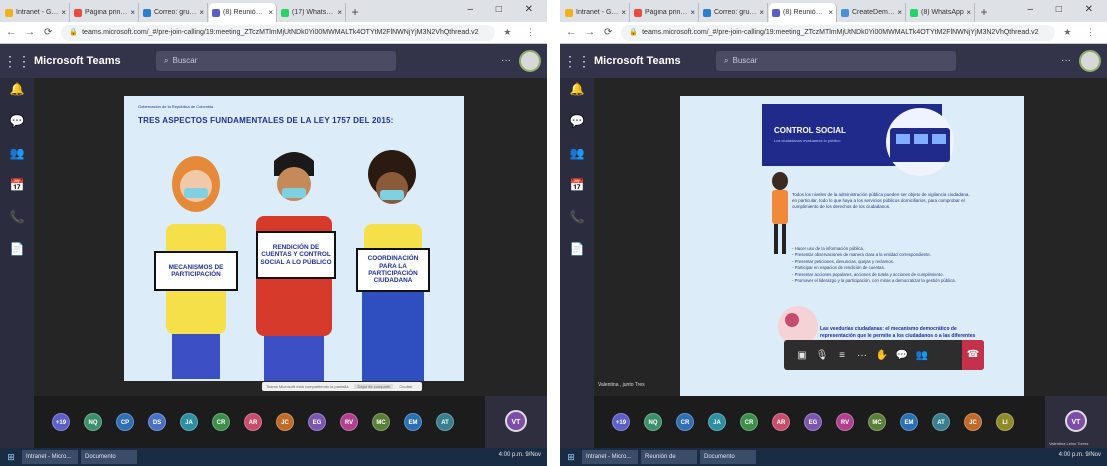  Describe the element at coordinates (1005, 422) in the screenshot. I see `participant-avatar: LI` at that location.